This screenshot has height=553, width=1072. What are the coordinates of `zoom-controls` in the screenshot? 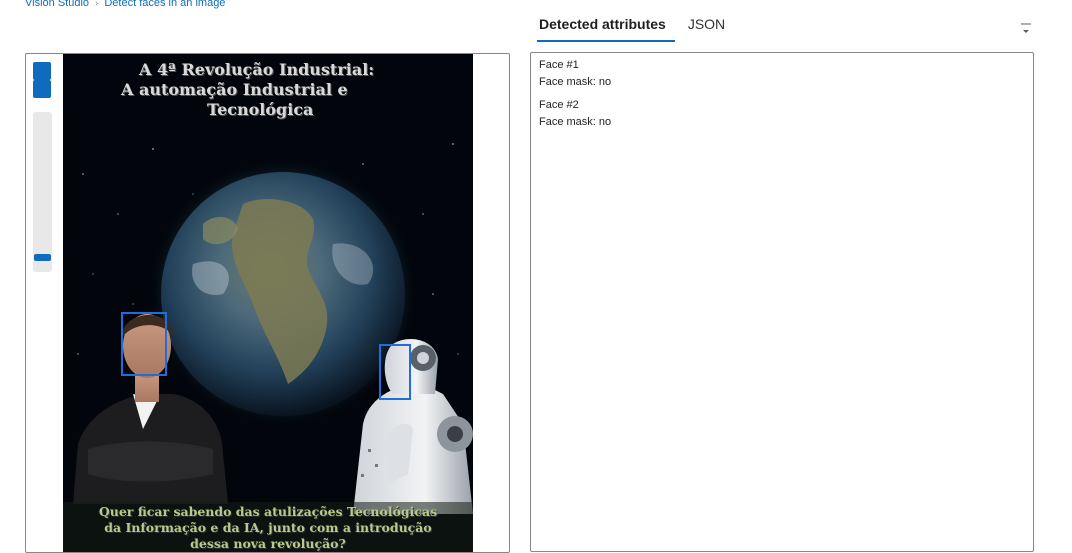 It's located at (43, 80).